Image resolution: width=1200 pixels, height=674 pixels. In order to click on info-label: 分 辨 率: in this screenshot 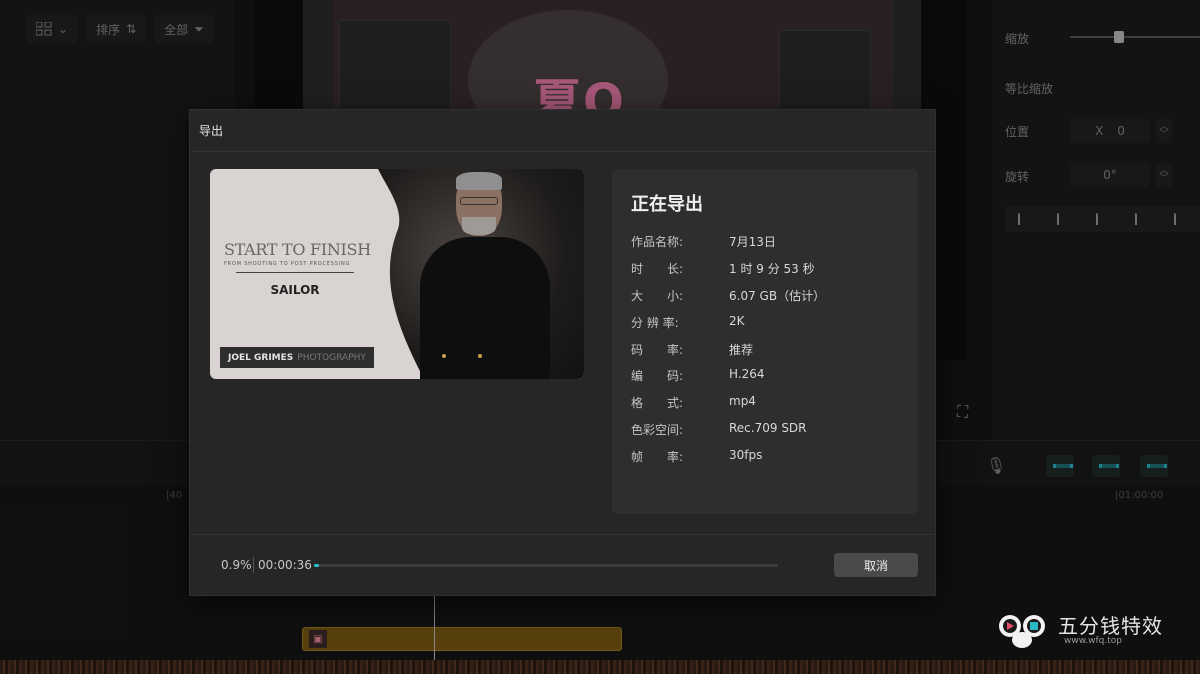, I will do `click(655, 323)`.